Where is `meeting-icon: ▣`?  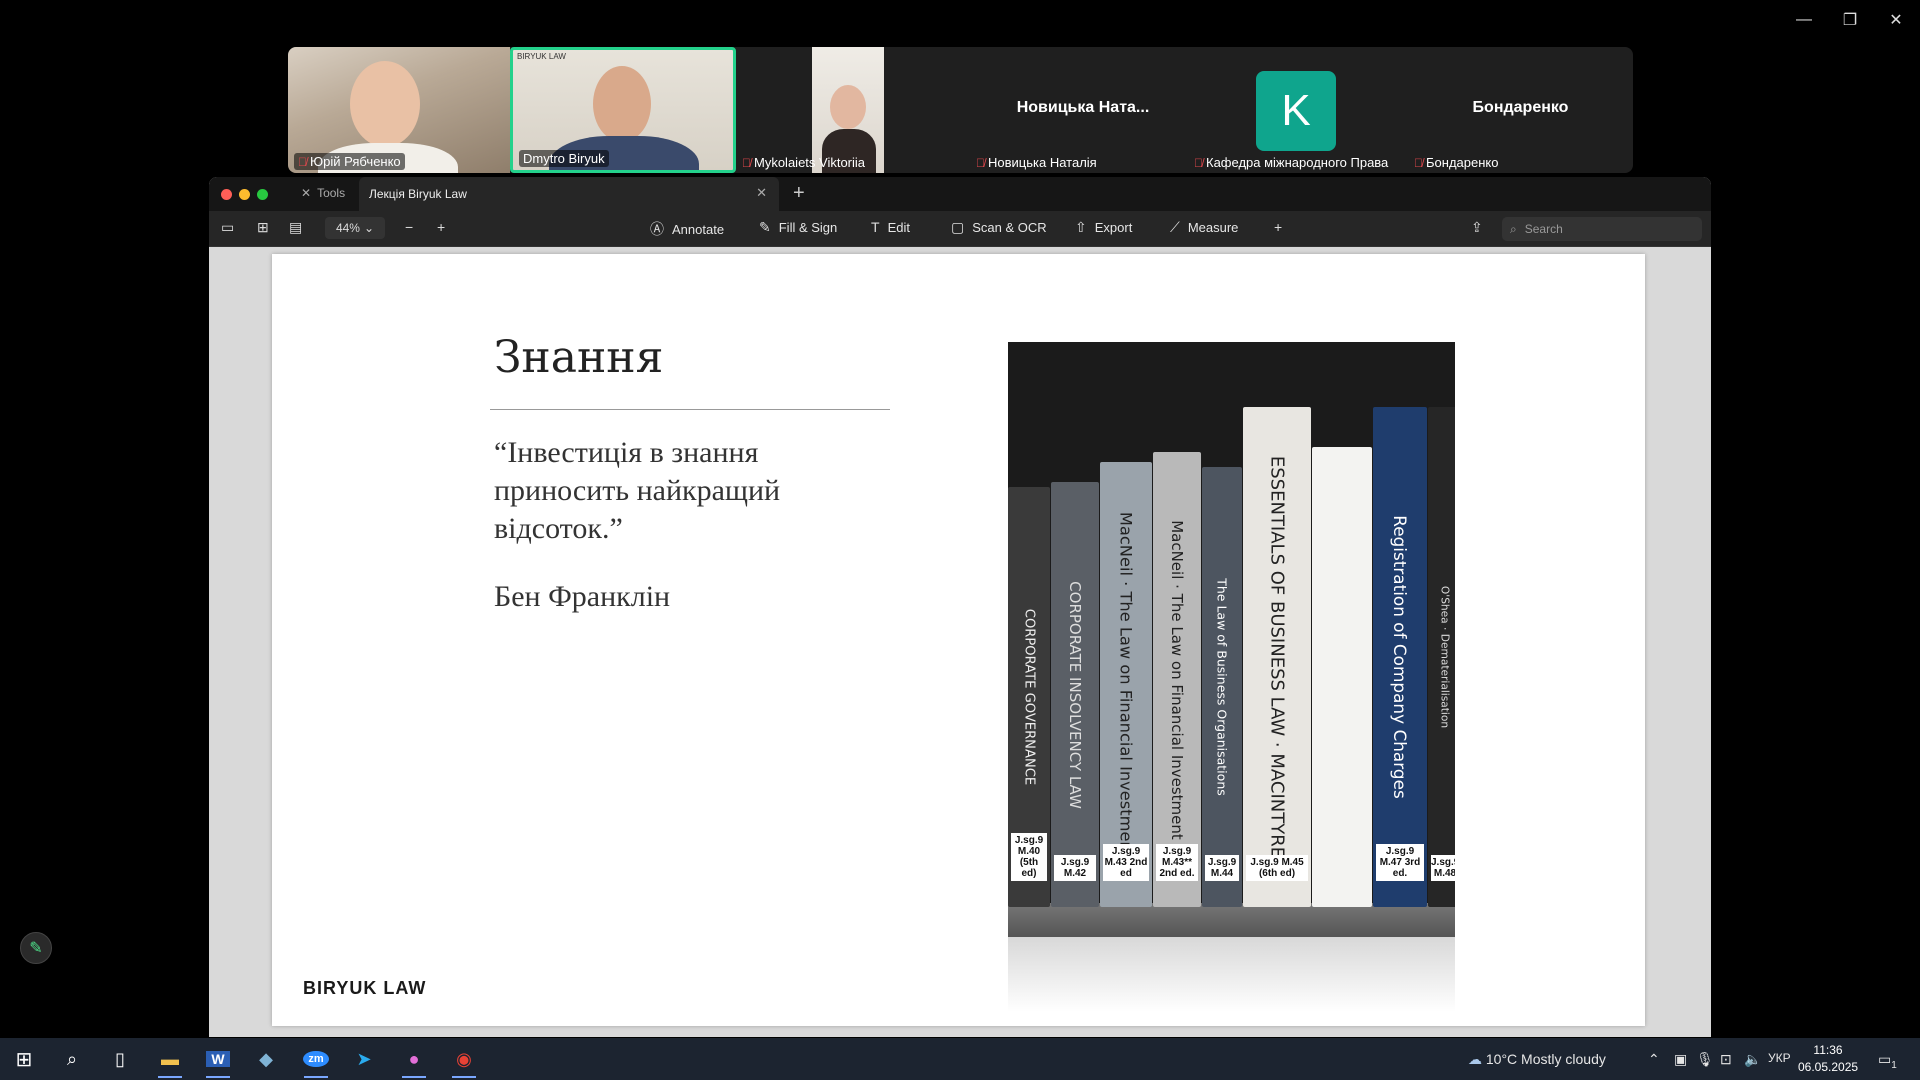
meeting-icon: ▣ is located at coordinates (1680, 1059).